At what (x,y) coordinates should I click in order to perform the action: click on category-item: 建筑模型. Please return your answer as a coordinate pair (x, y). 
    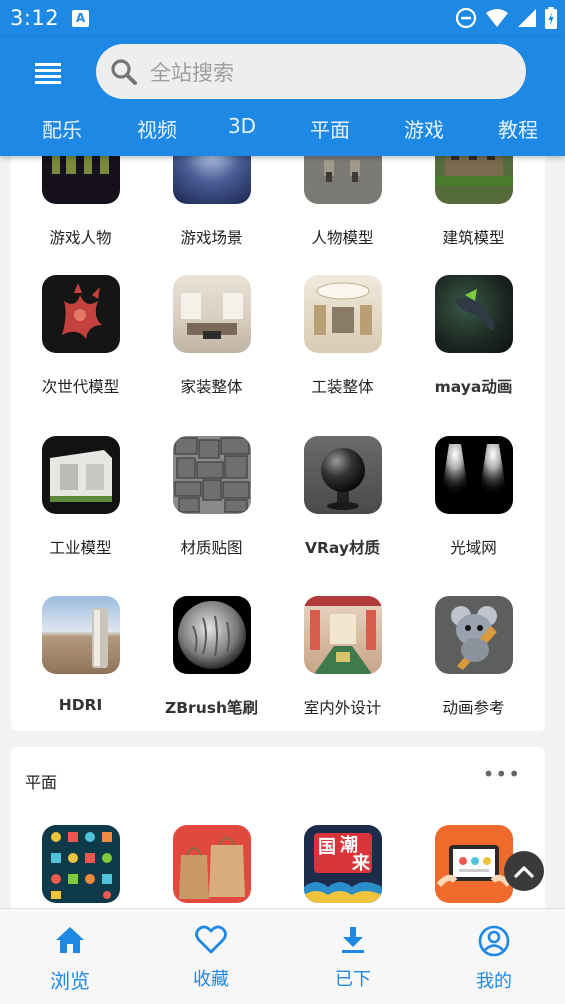
    Looking at the image, I should click on (473, 202).